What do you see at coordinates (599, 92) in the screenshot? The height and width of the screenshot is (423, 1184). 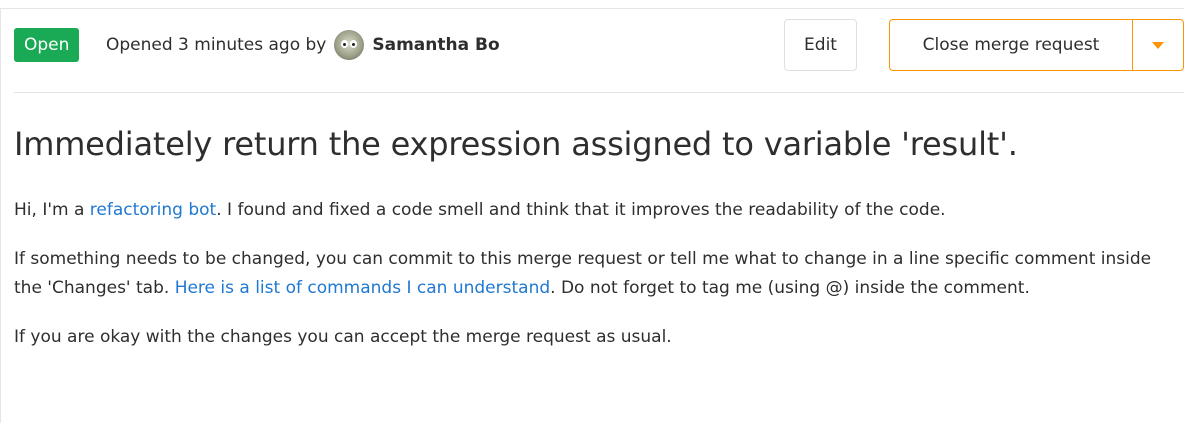 I see `header-divider` at bounding box center [599, 92].